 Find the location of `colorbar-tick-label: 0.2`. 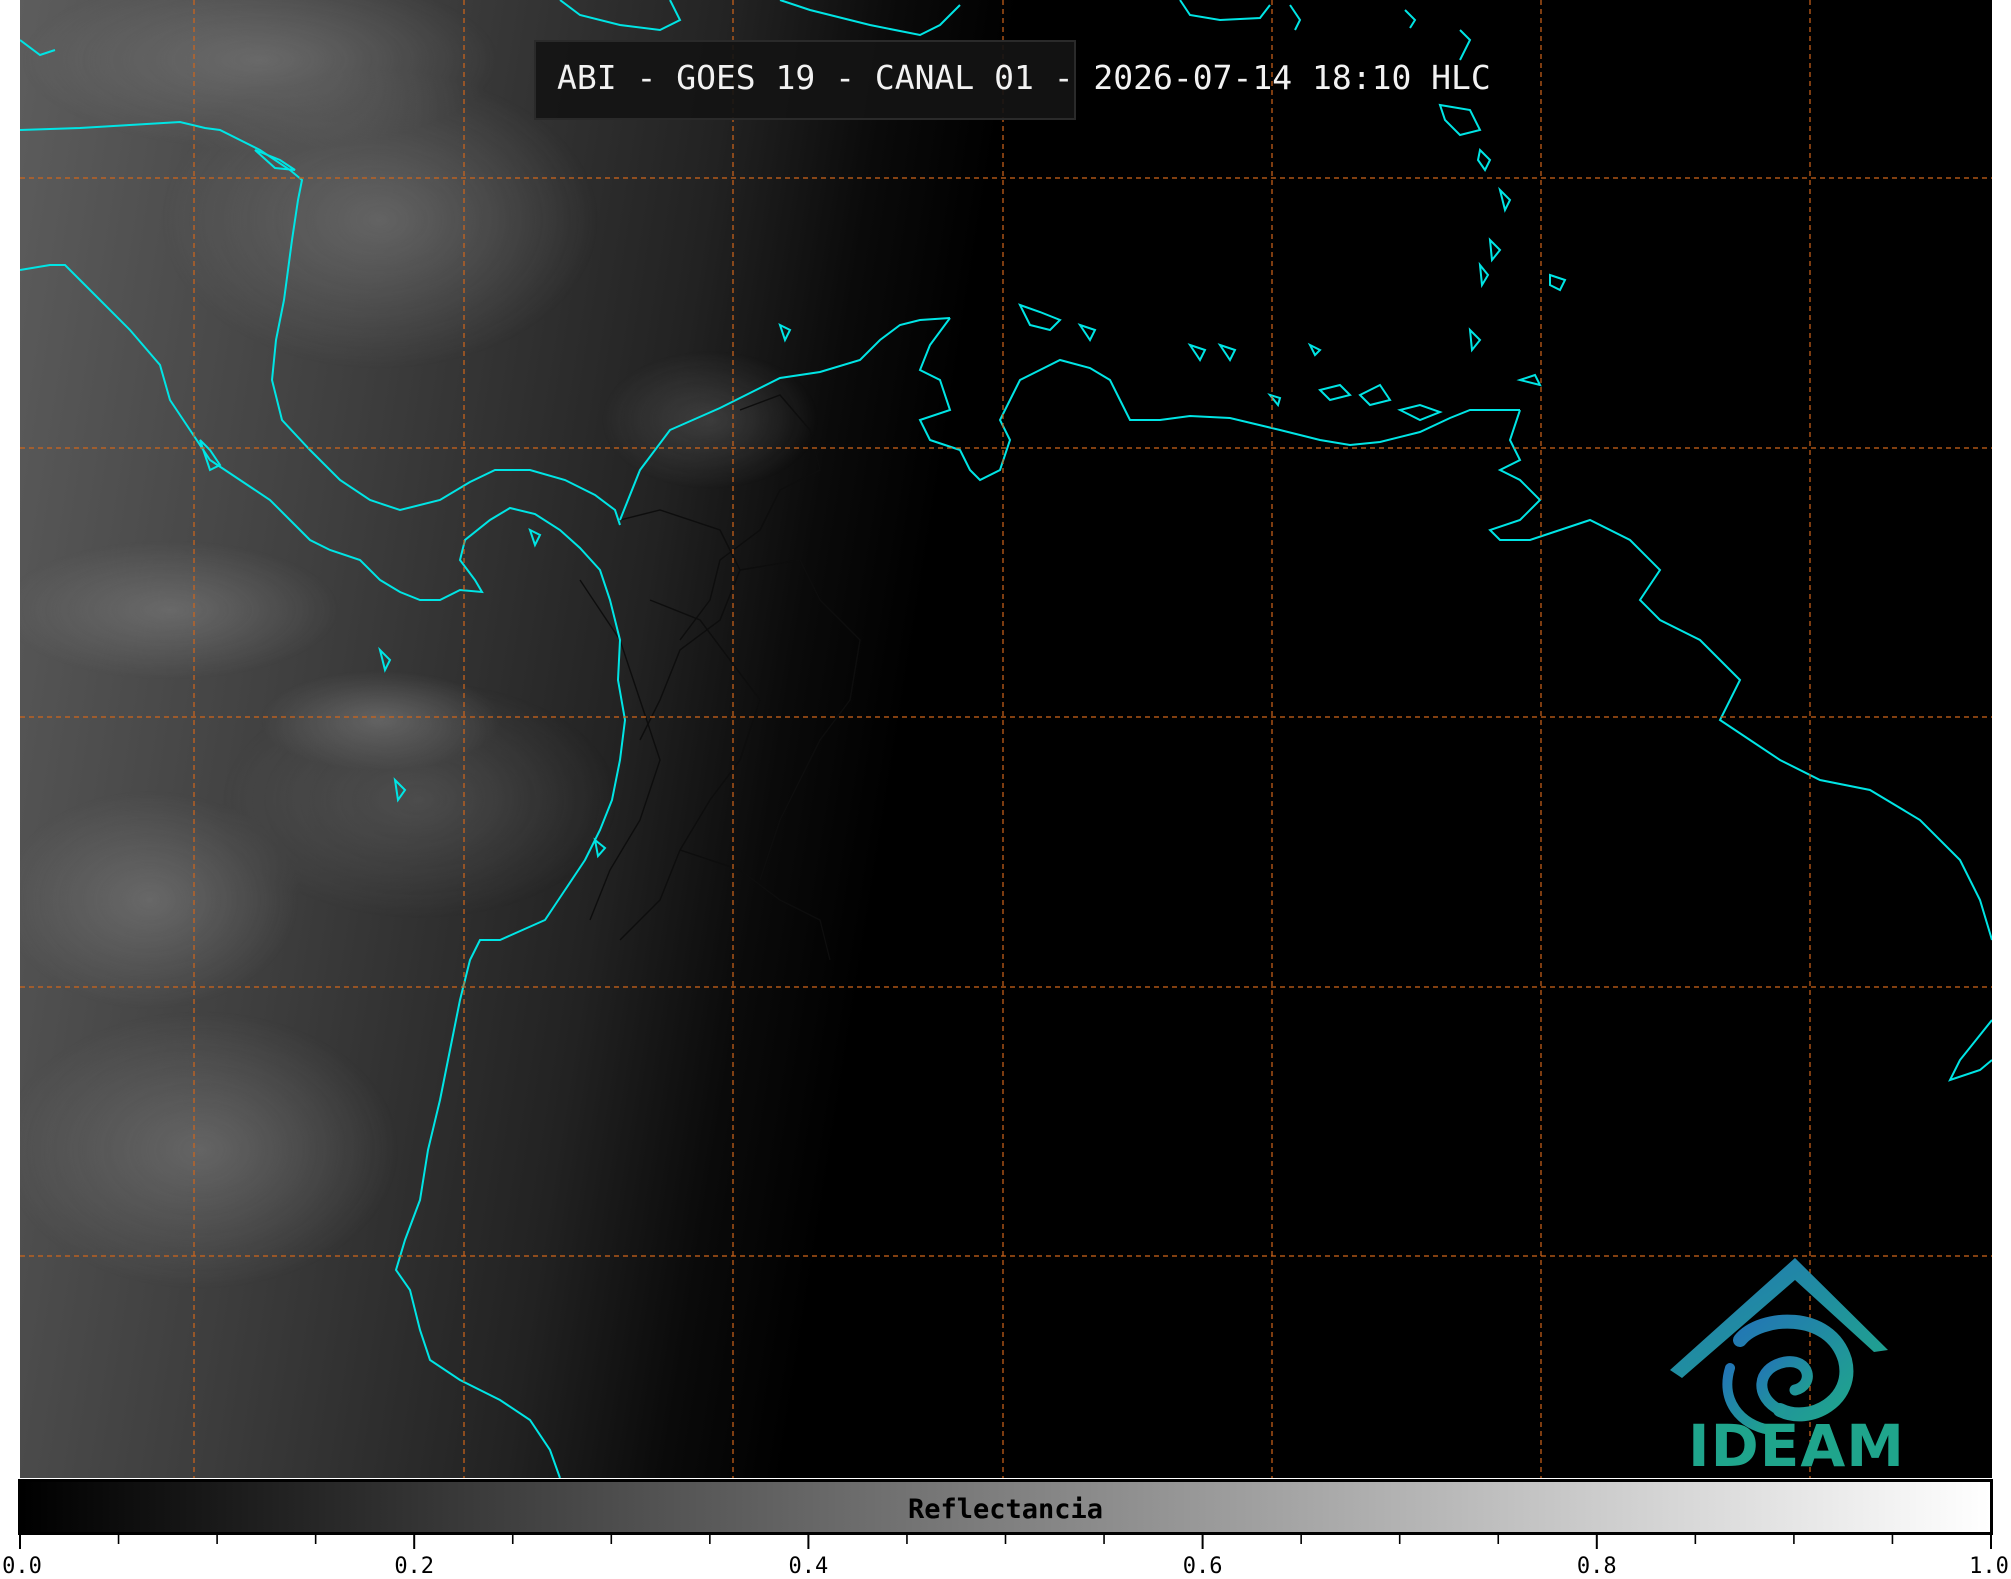

colorbar-tick-label: 0.2 is located at coordinates (414, 1566).